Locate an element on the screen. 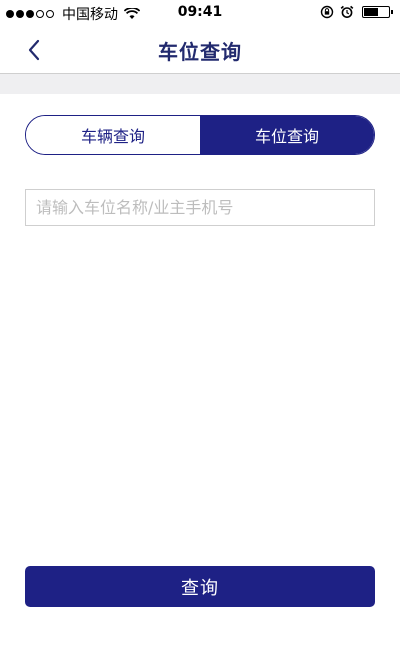 This screenshot has width=400, height=666. battery-icon is located at coordinates (377, 12).